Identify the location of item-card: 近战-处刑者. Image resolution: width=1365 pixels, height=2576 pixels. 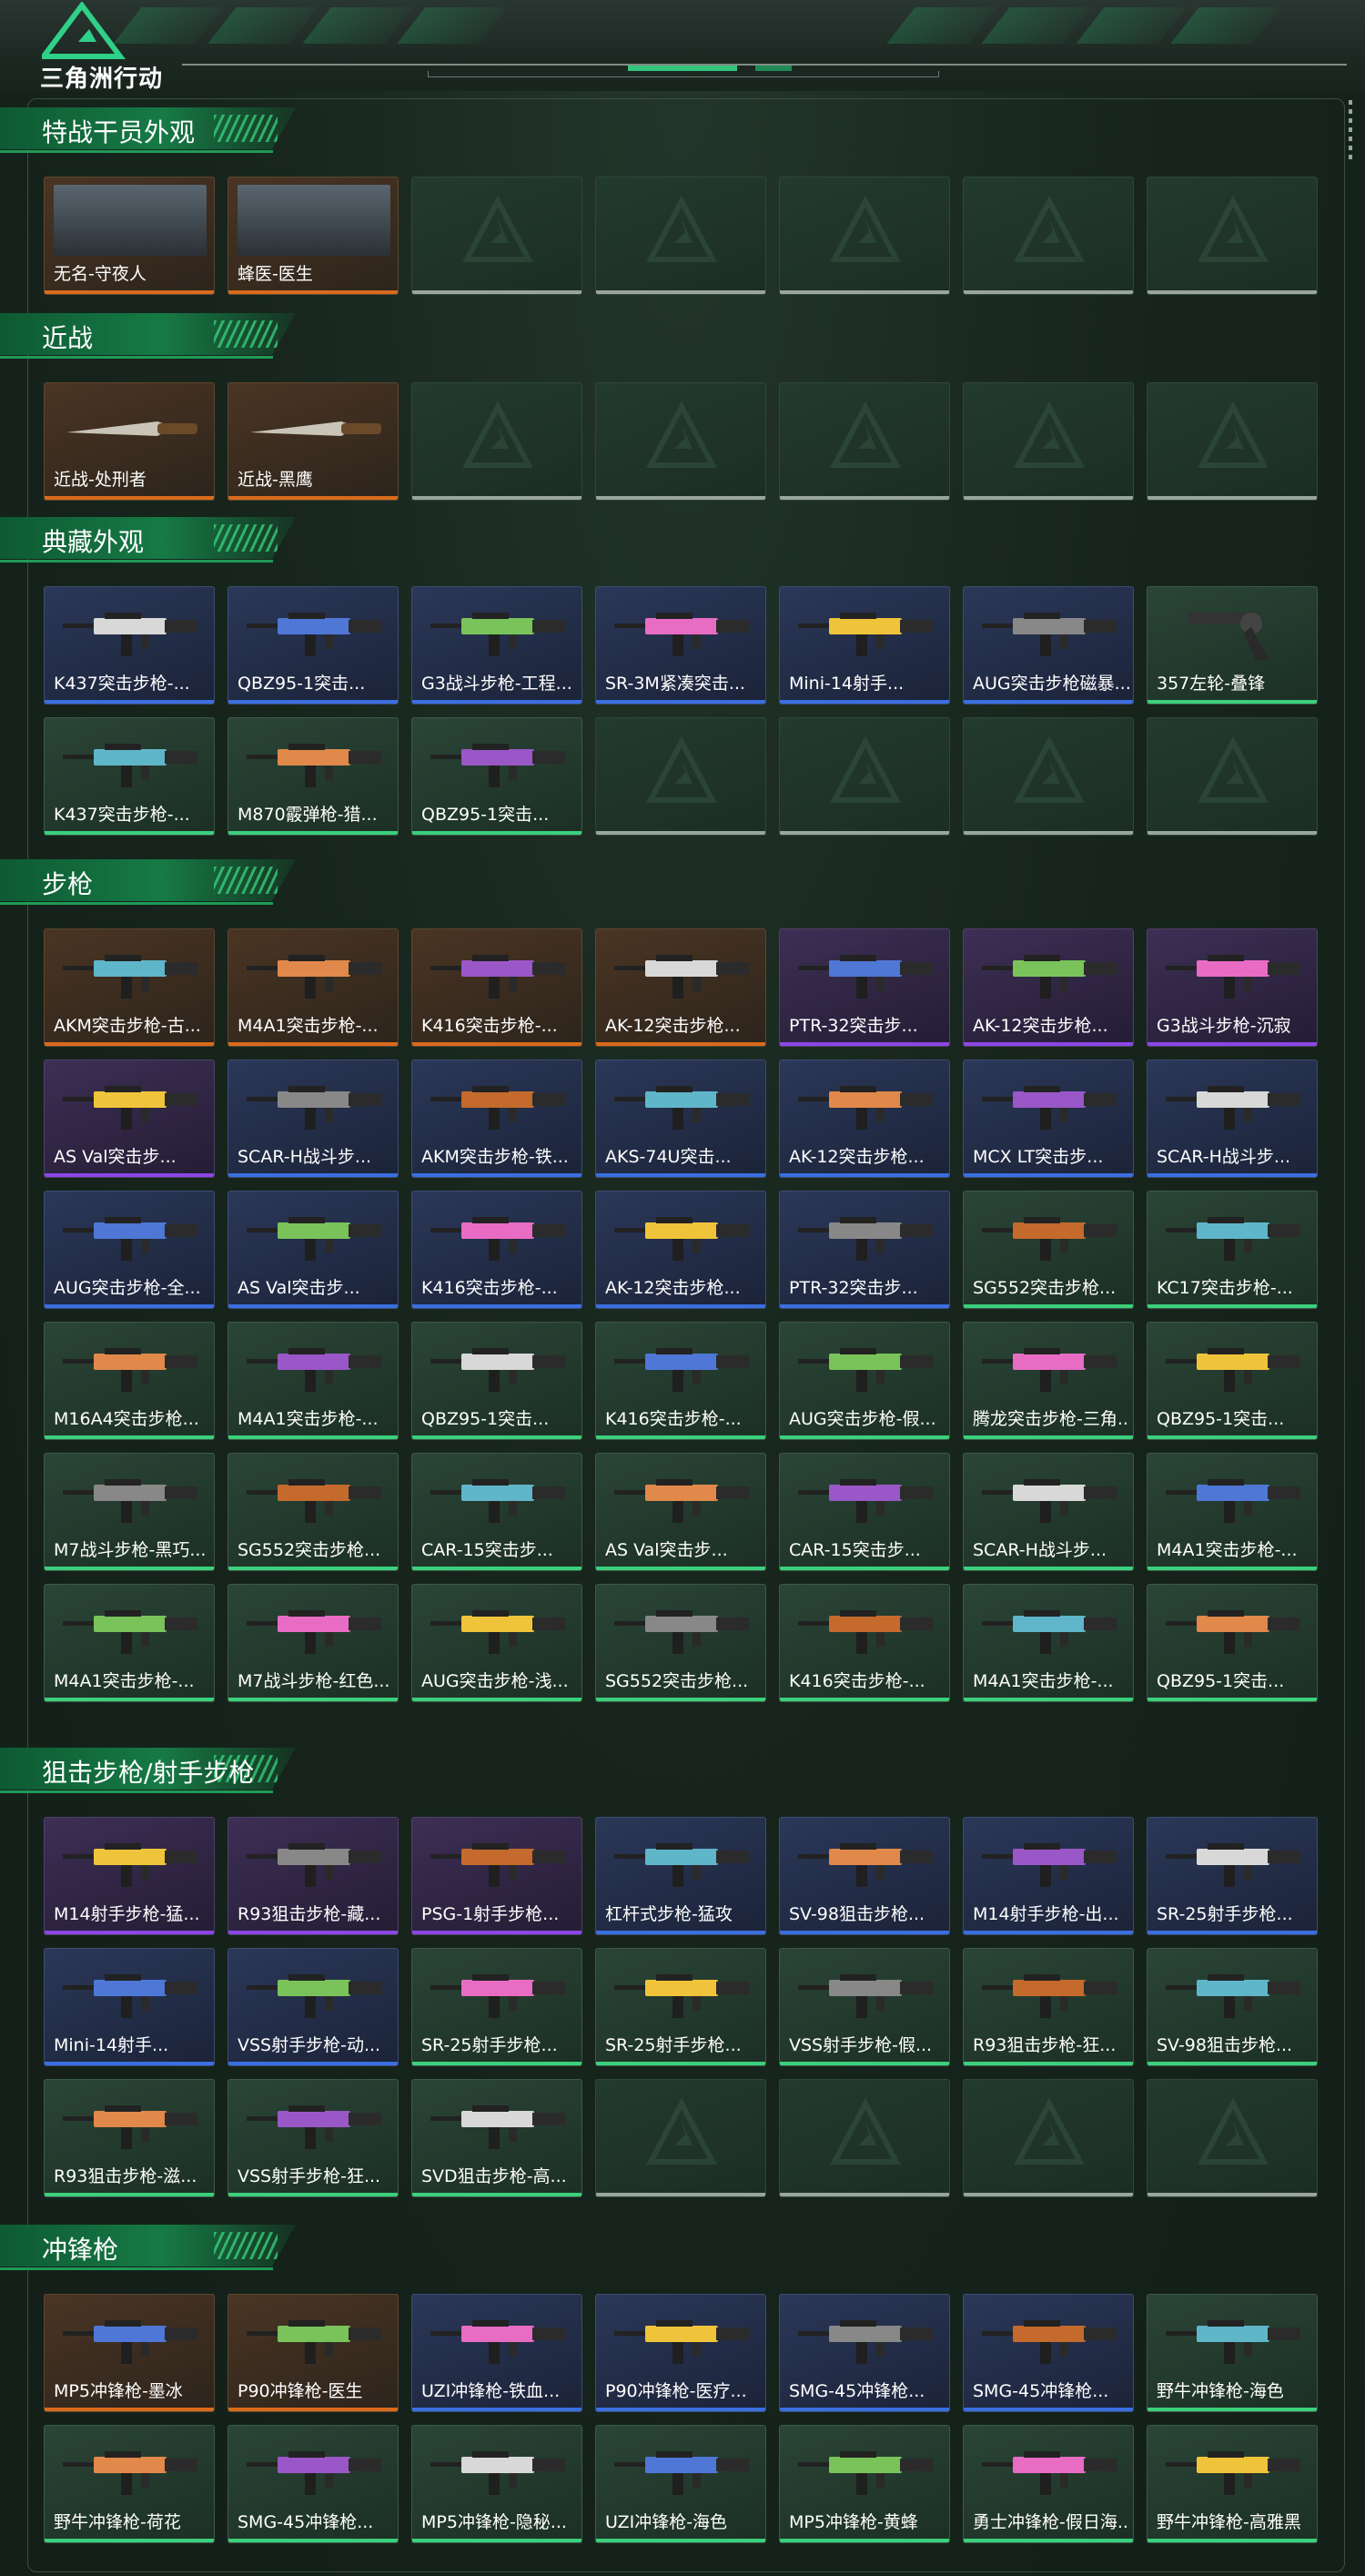
(130, 441).